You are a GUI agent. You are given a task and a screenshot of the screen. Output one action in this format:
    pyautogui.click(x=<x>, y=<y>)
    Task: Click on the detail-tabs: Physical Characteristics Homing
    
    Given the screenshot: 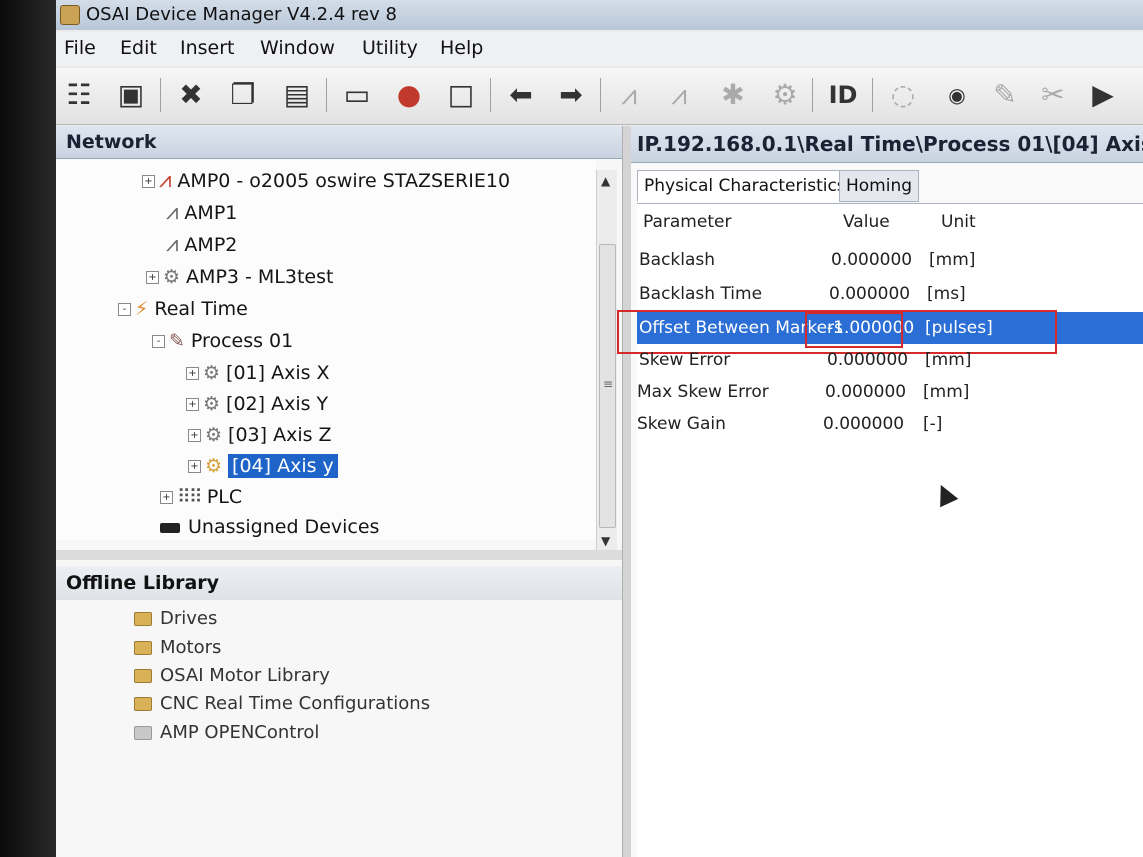 What is the action you would take?
    pyautogui.click(x=890, y=186)
    